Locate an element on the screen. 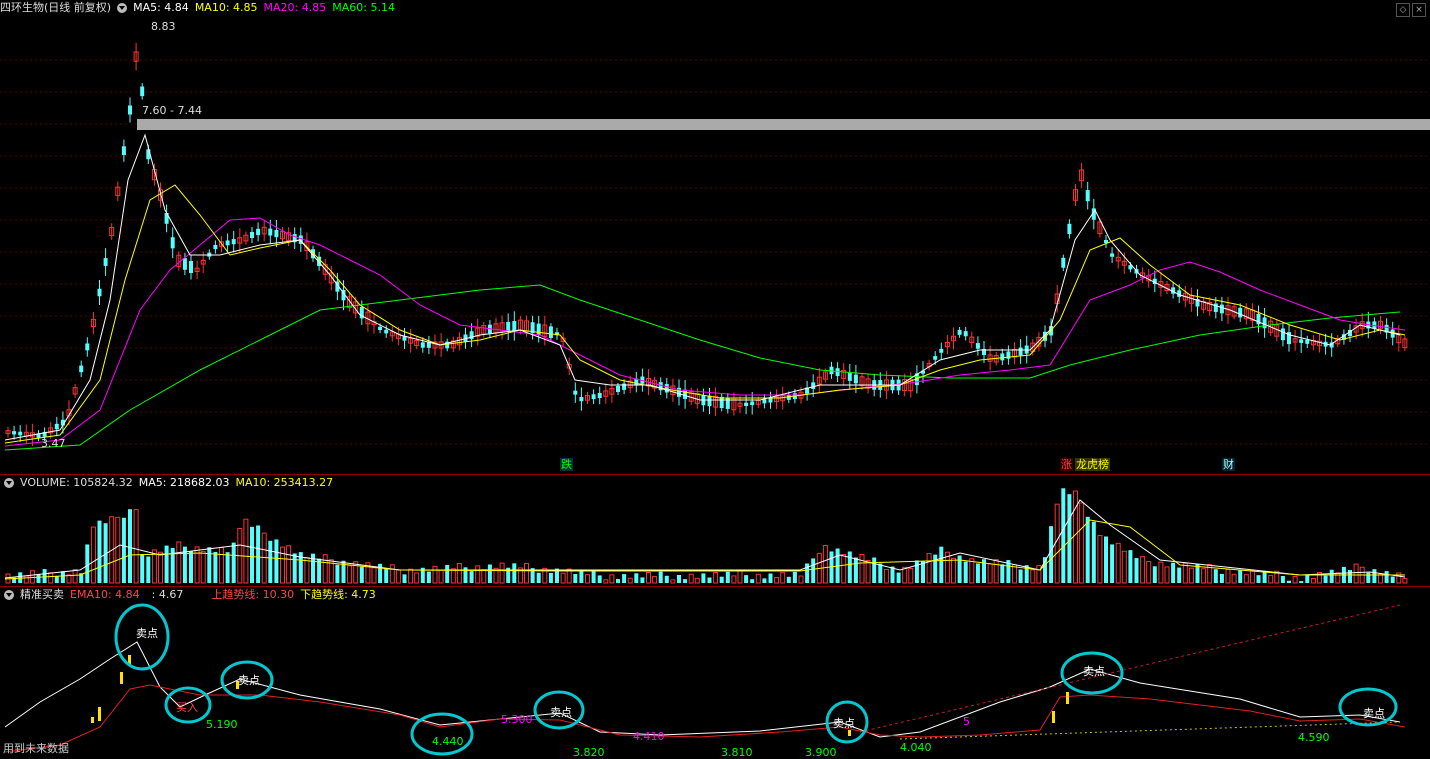 The width and height of the screenshot is (1430, 759). event-cai-tag: 财 is located at coordinates (1228, 464).